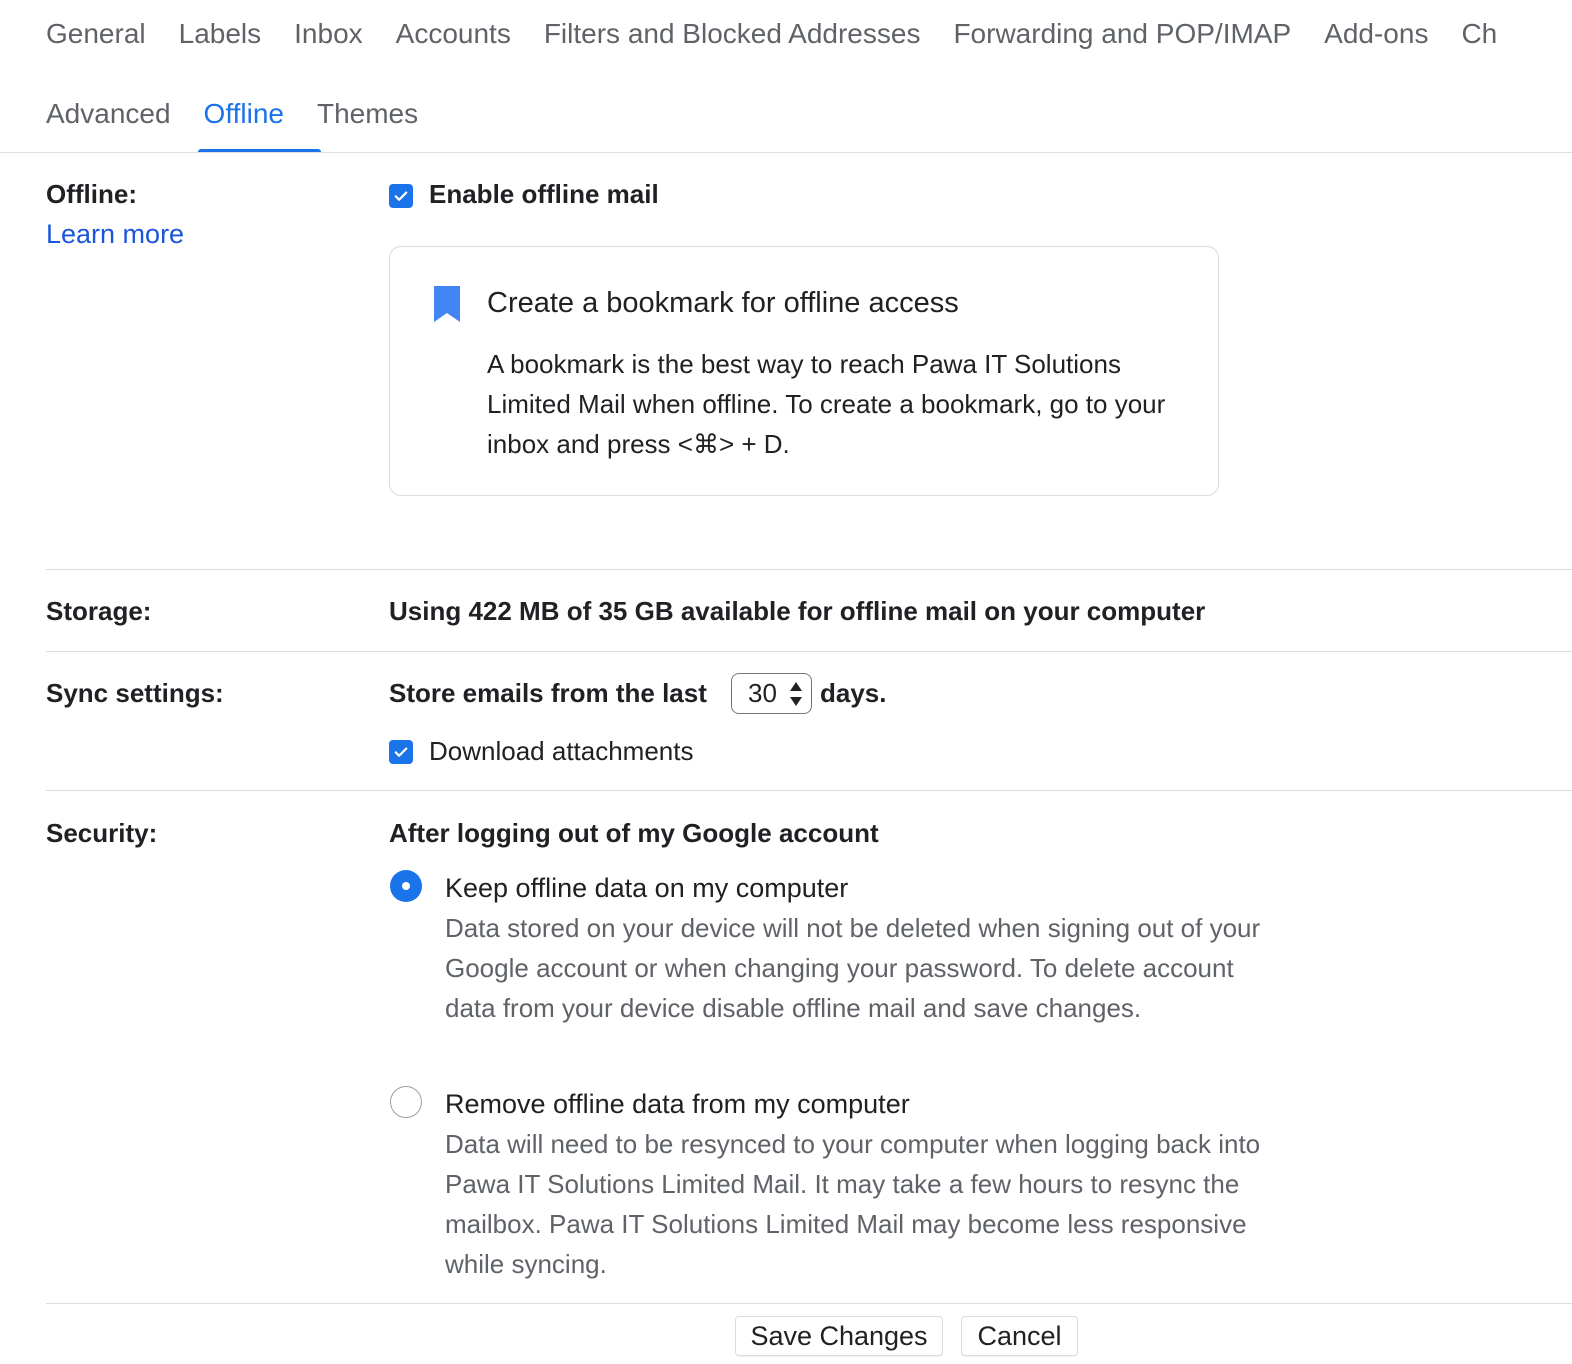 The height and width of the screenshot is (1364, 1572). What do you see at coordinates (646, 888) in the screenshot?
I see `keep-offline-data-label: Keep offline data on my computer` at bounding box center [646, 888].